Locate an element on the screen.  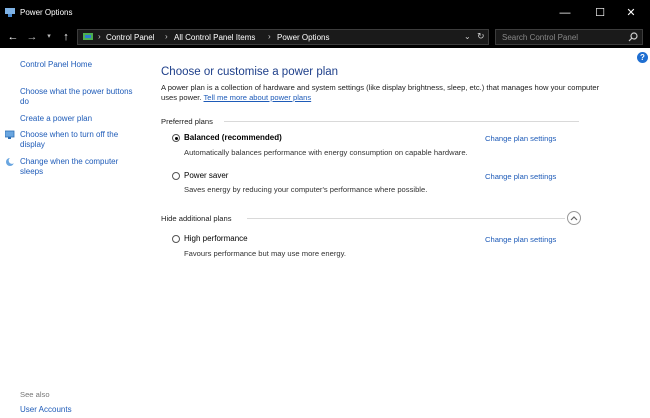
preferred-plans-title: Preferred plans is located at coordinates (187, 121).